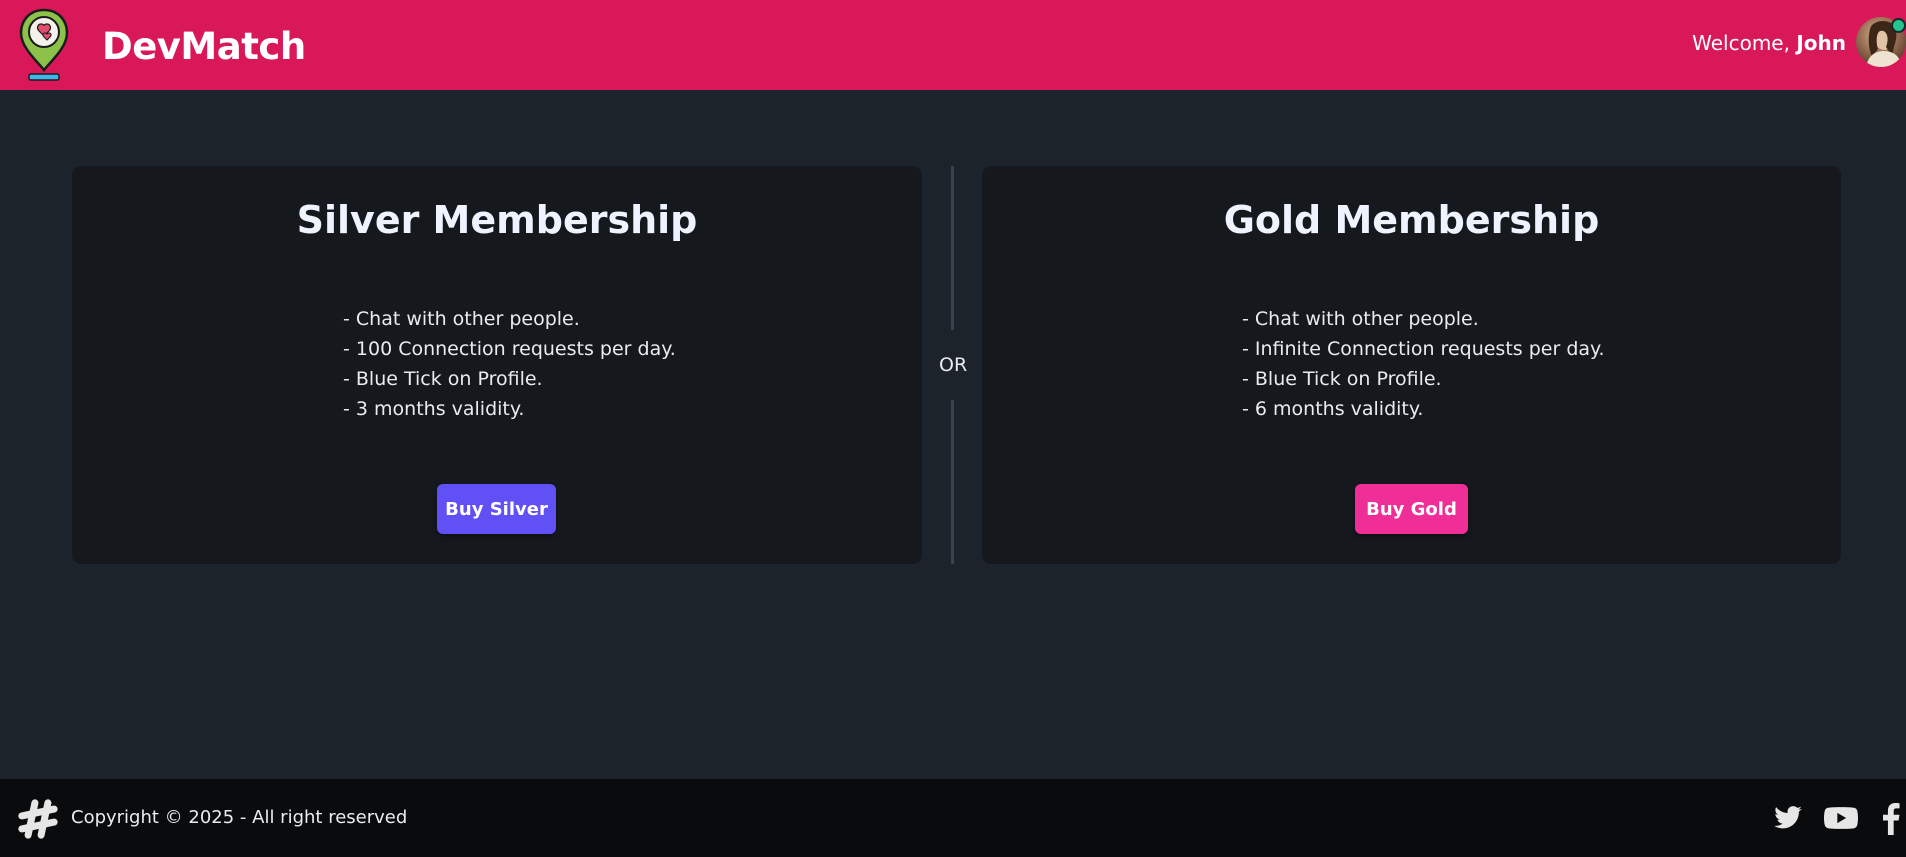 The height and width of the screenshot is (857, 1906). I want to click on welcome-message: Welcome, John, so click(1769, 43).